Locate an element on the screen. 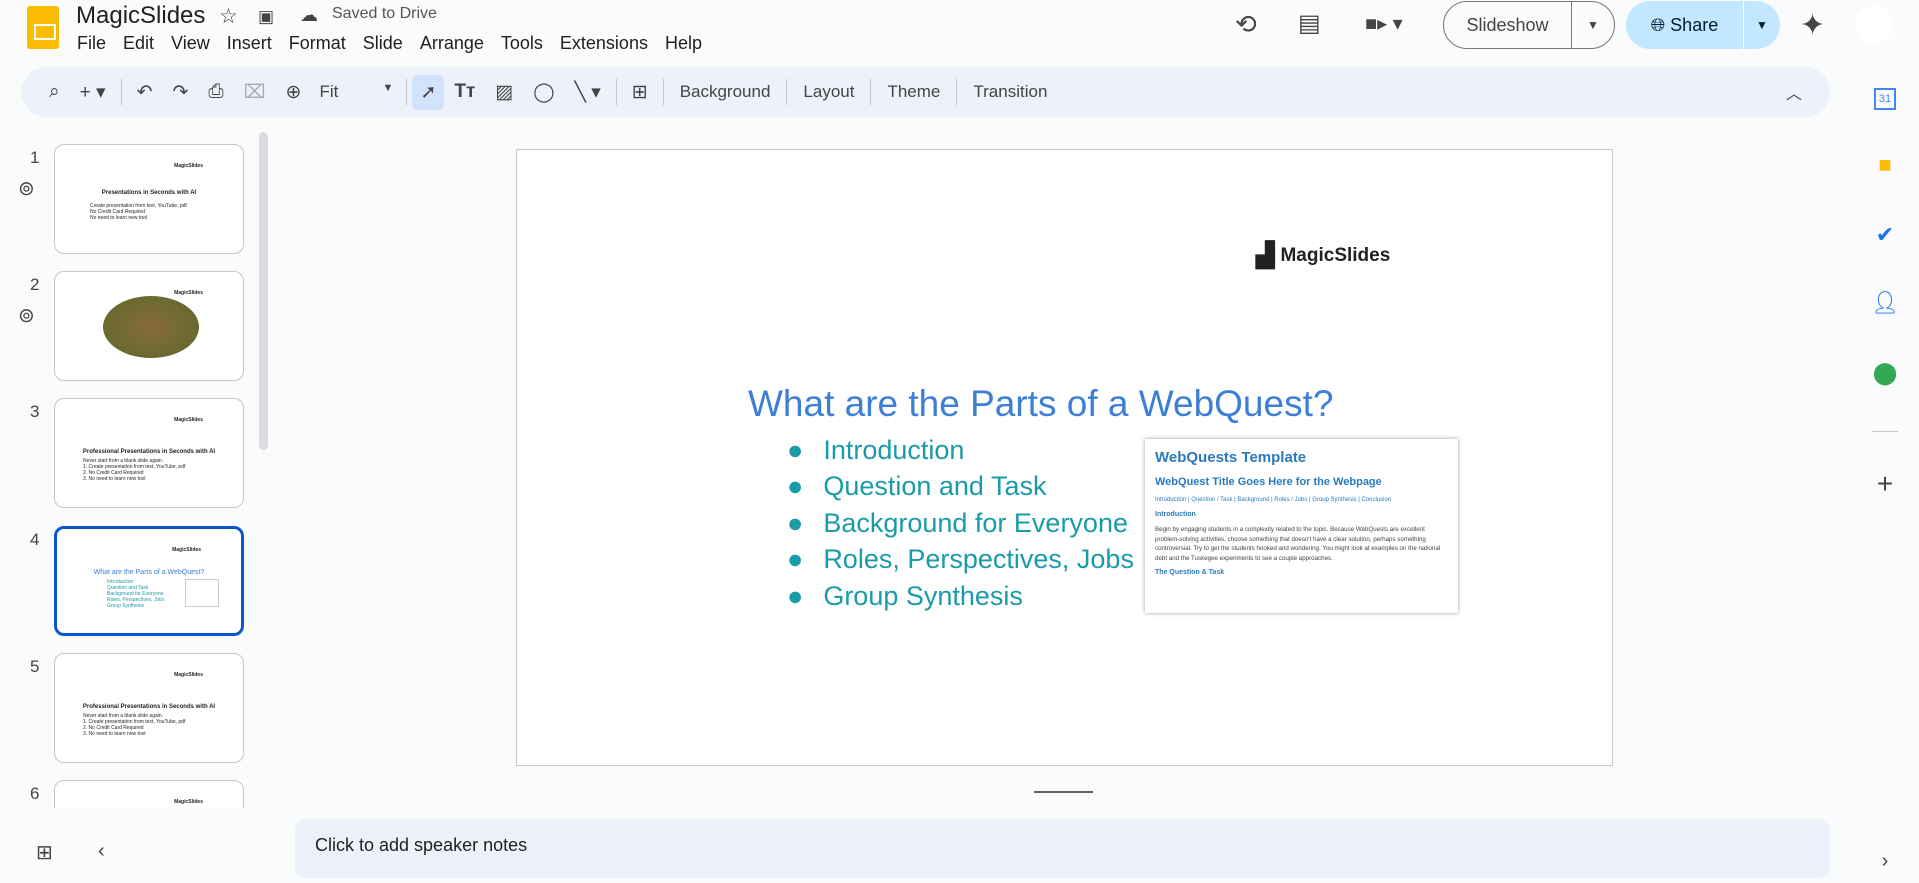 The image size is (1919, 883). tasks-icon: ✔ is located at coordinates (1885, 235).